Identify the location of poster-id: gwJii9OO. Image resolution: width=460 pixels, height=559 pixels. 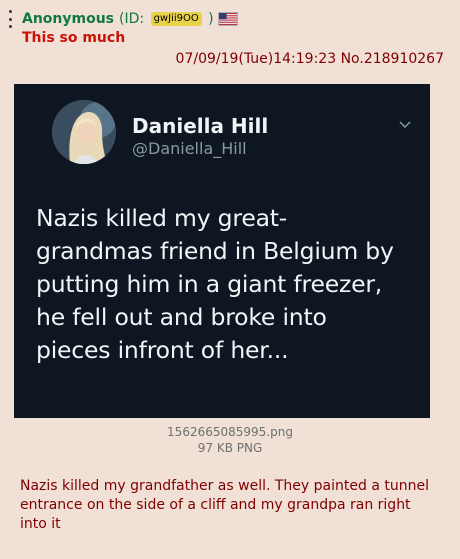
(176, 19).